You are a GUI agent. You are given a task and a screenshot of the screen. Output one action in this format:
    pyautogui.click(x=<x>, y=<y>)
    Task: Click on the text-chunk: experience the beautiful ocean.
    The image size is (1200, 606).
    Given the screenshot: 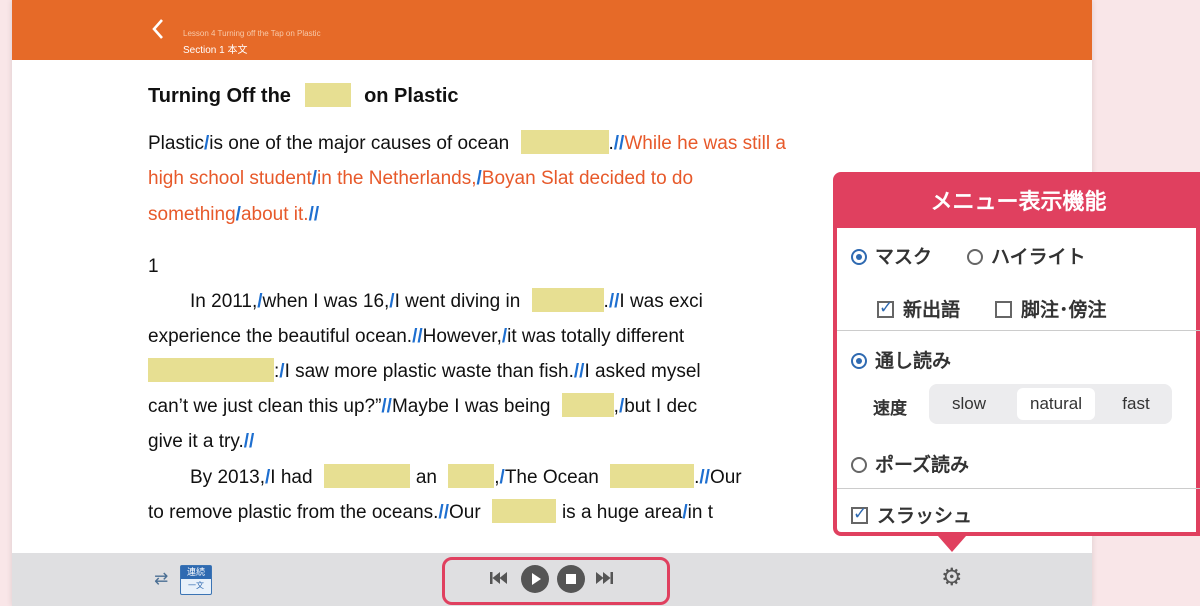 What is the action you would take?
    pyautogui.click(x=280, y=336)
    